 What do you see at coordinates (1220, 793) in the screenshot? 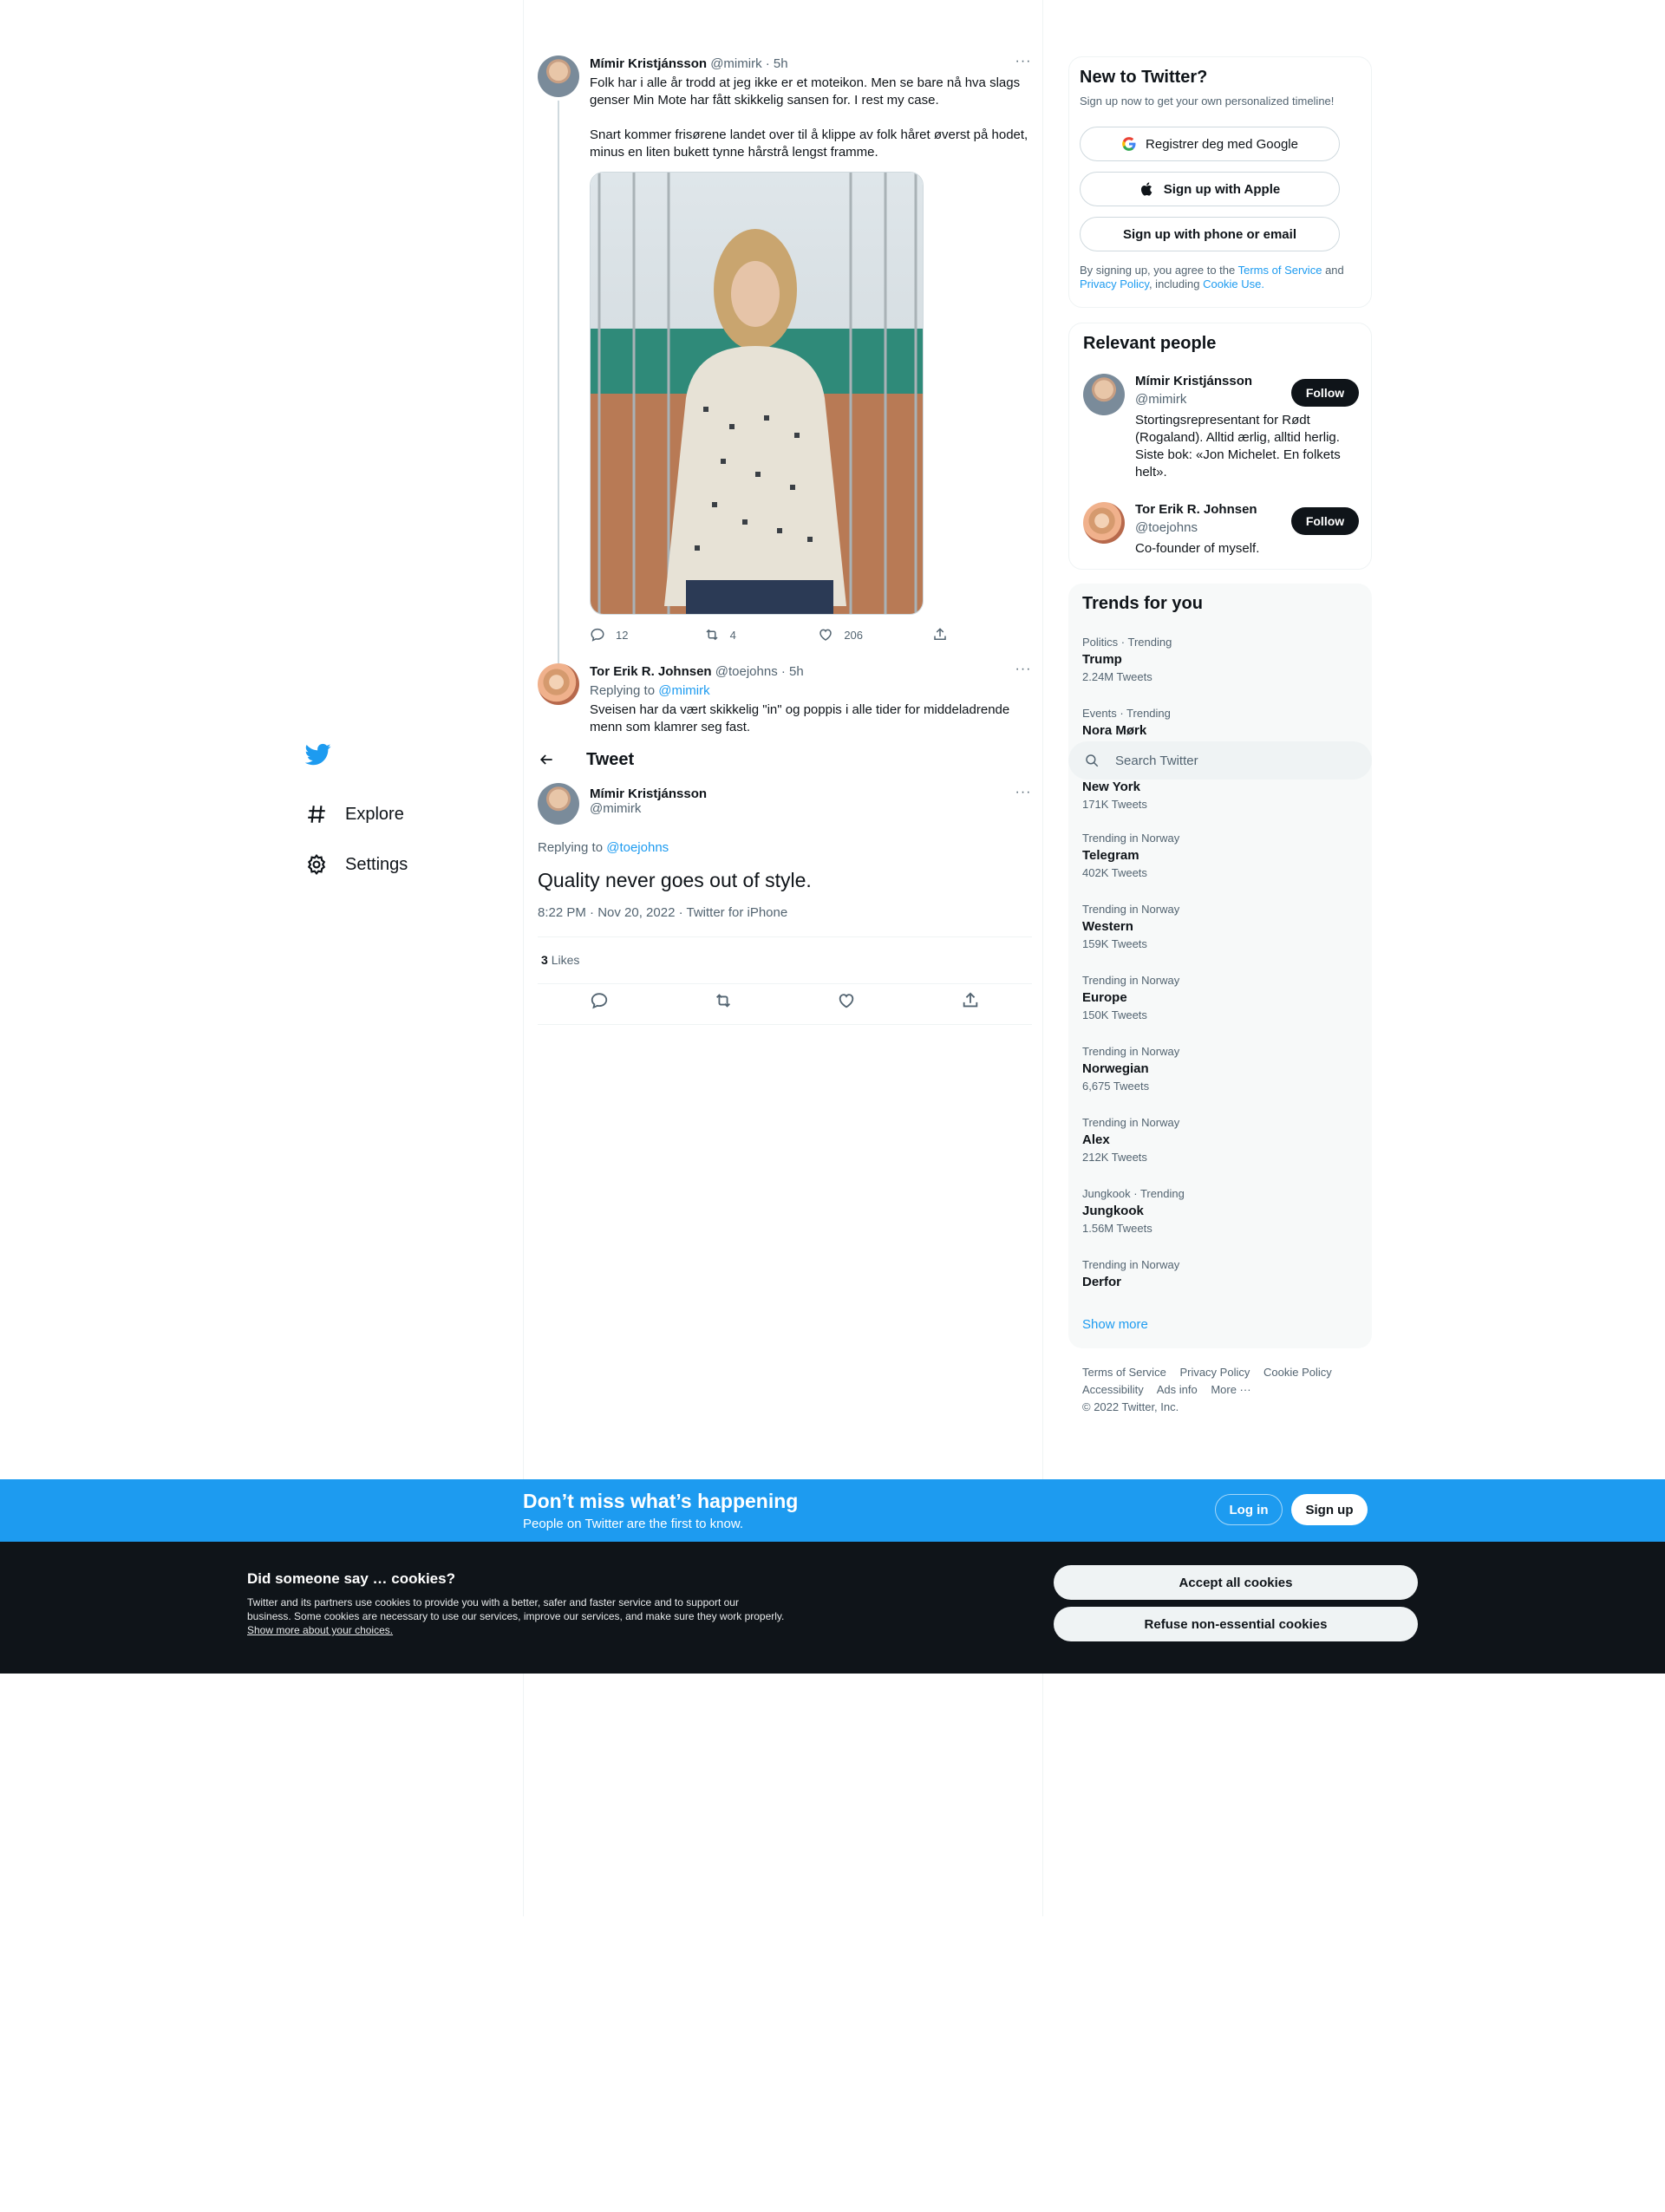
I see `trend-item: New York 171K Tweets` at bounding box center [1220, 793].